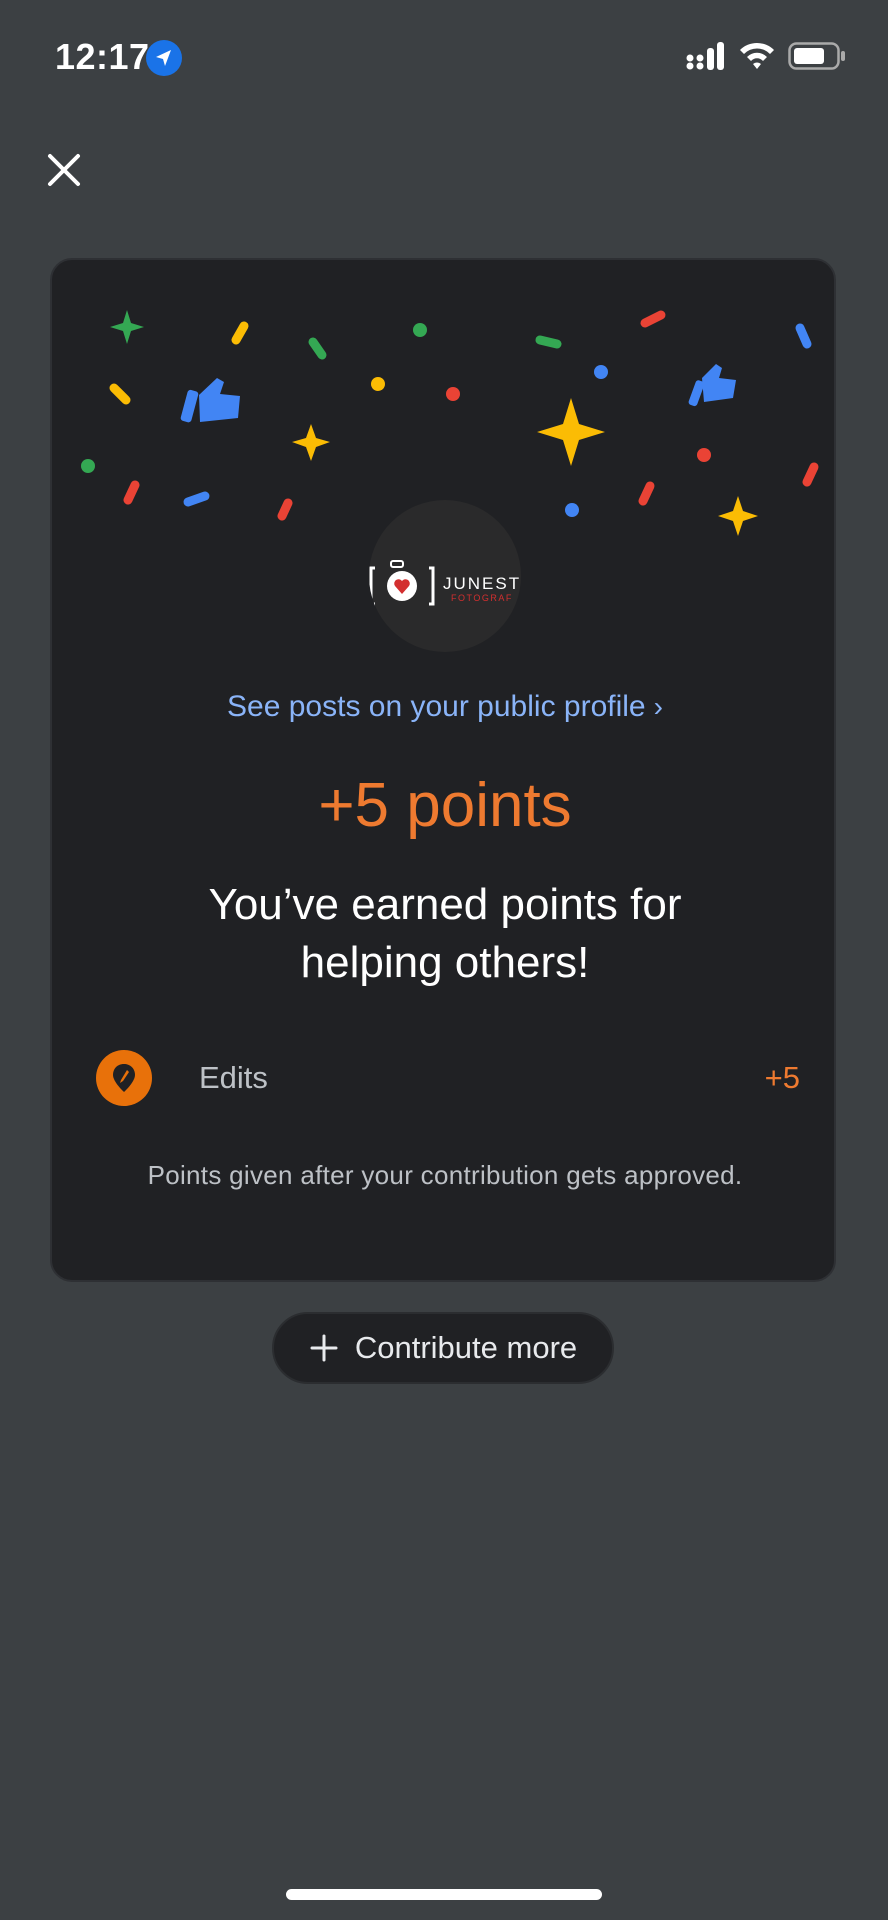 The height and width of the screenshot is (1920, 888). What do you see at coordinates (164, 58) in the screenshot?
I see `location-arrow-icon` at bounding box center [164, 58].